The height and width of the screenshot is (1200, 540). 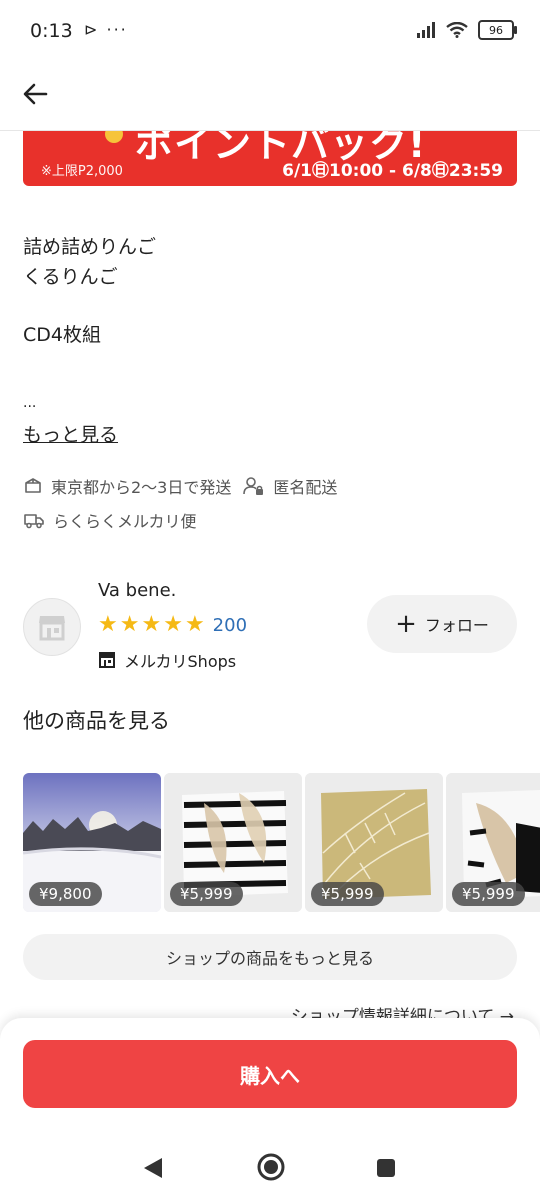 What do you see at coordinates (230, 625) in the screenshot?
I see `rating-count: 200` at bounding box center [230, 625].